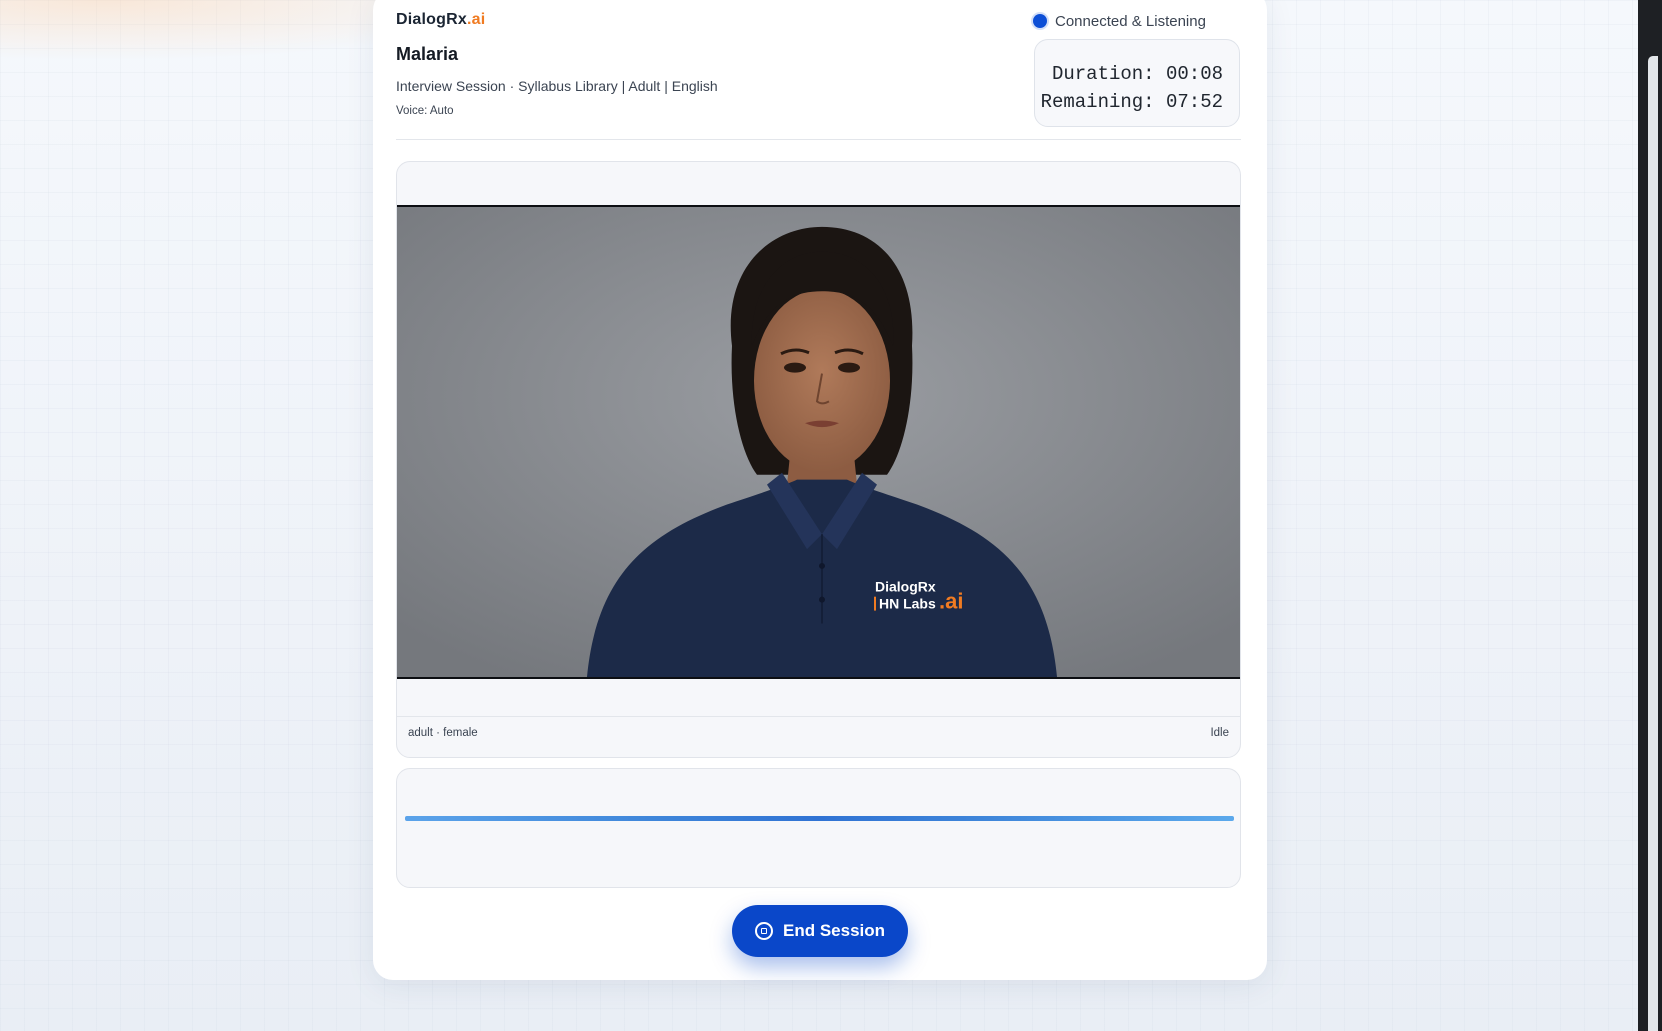 The height and width of the screenshot is (1031, 1662). I want to click on scrollbar-thumb, so click(1653, 543).